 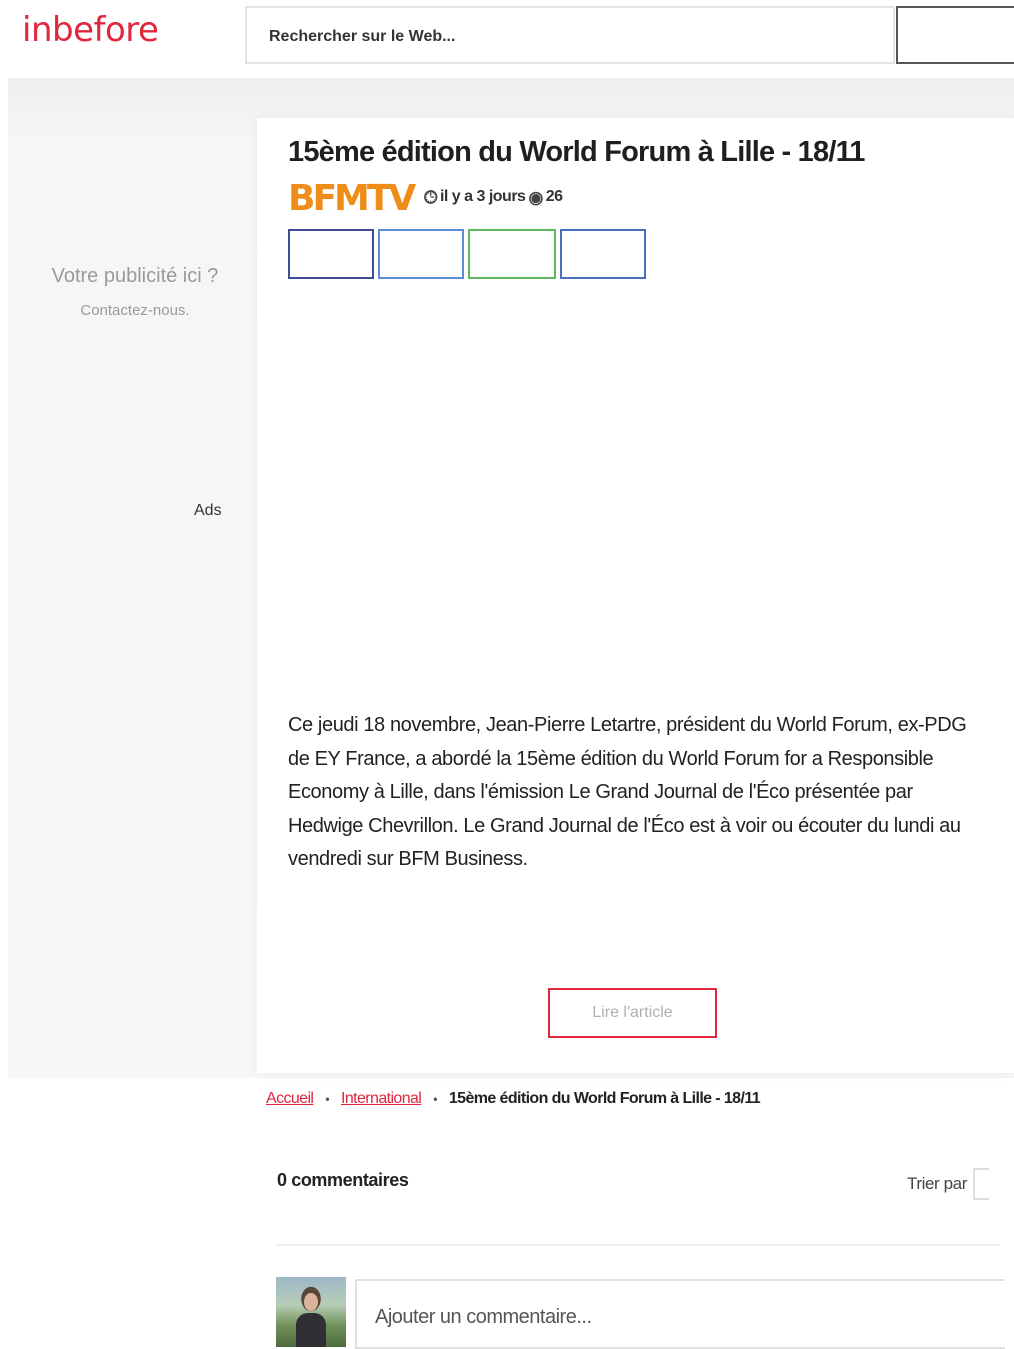 What do you see at coordinates (937, 1183) in the screenshot?
I see `sort-label: Trier par` at bounding box center [937, 1183].